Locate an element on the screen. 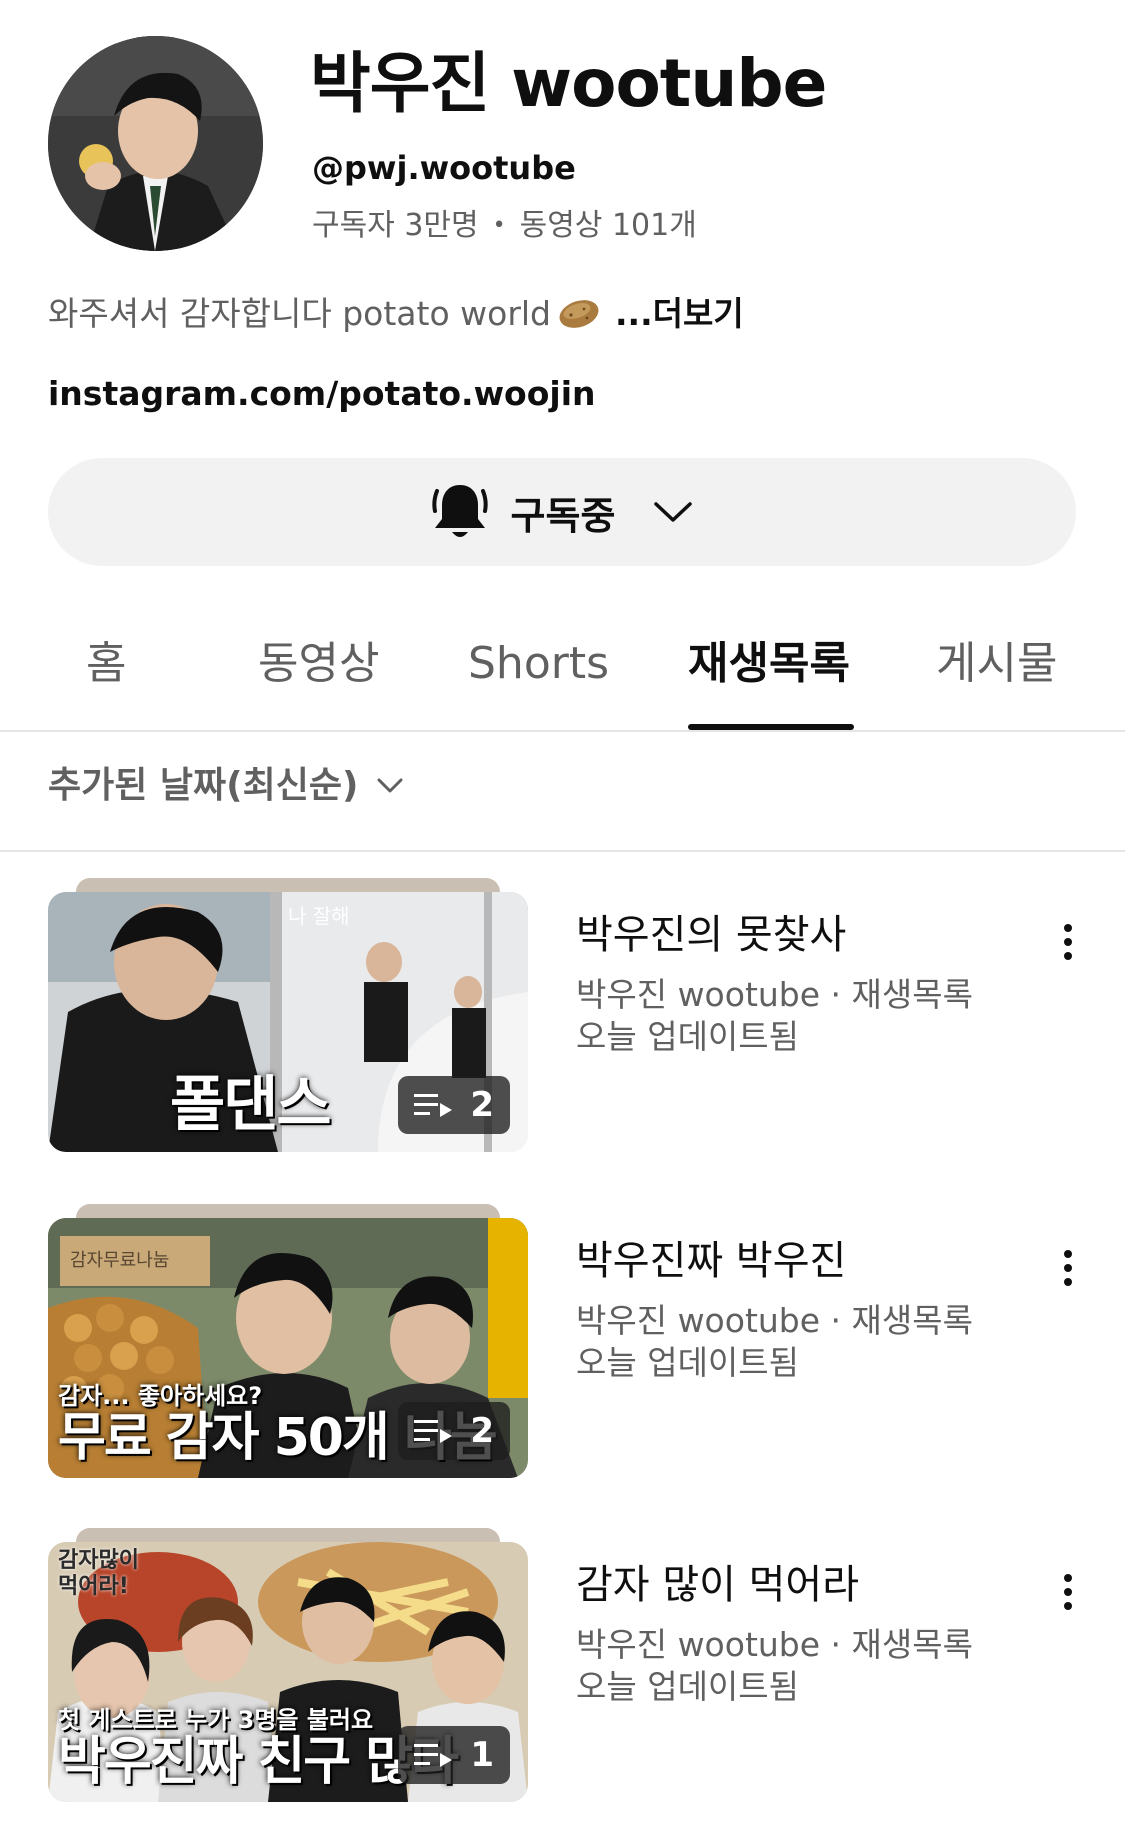 The image size is (1125, 1846). subscribed-button: 구독중 is located at coordinates (562, 512).